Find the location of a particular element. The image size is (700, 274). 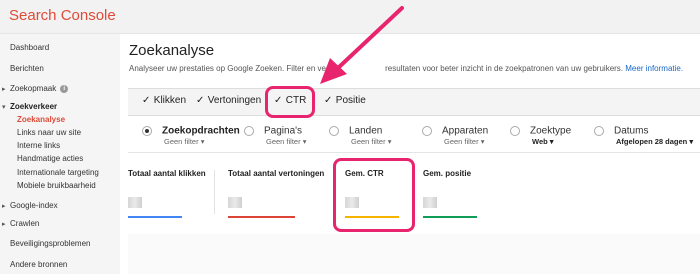

metric-label: Klikken is located at coordinates (170, 100).